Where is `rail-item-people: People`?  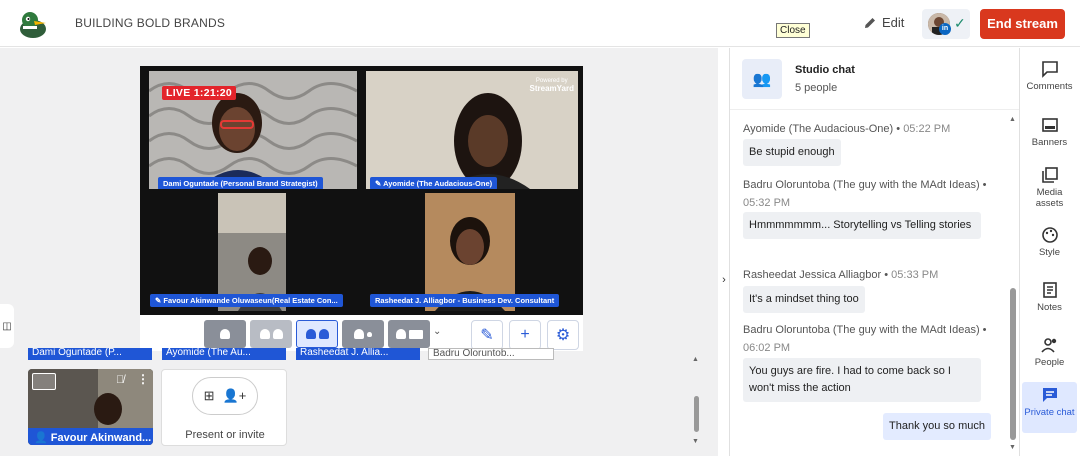 rail-item-people: People is located at coordinates (1049, 352).